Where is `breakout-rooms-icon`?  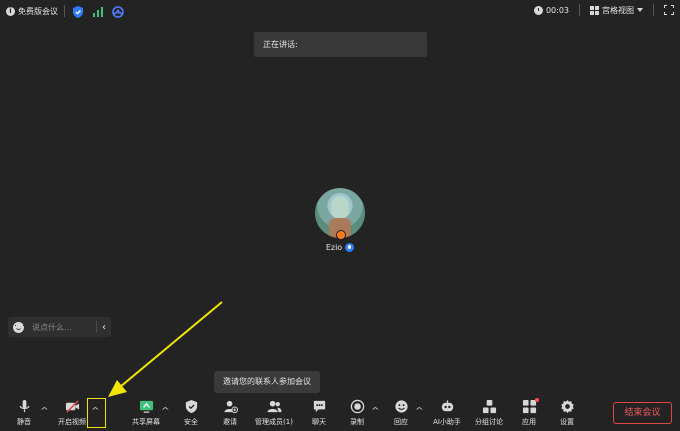 breakout-rooms-icon is located at coordinates (489, 406).